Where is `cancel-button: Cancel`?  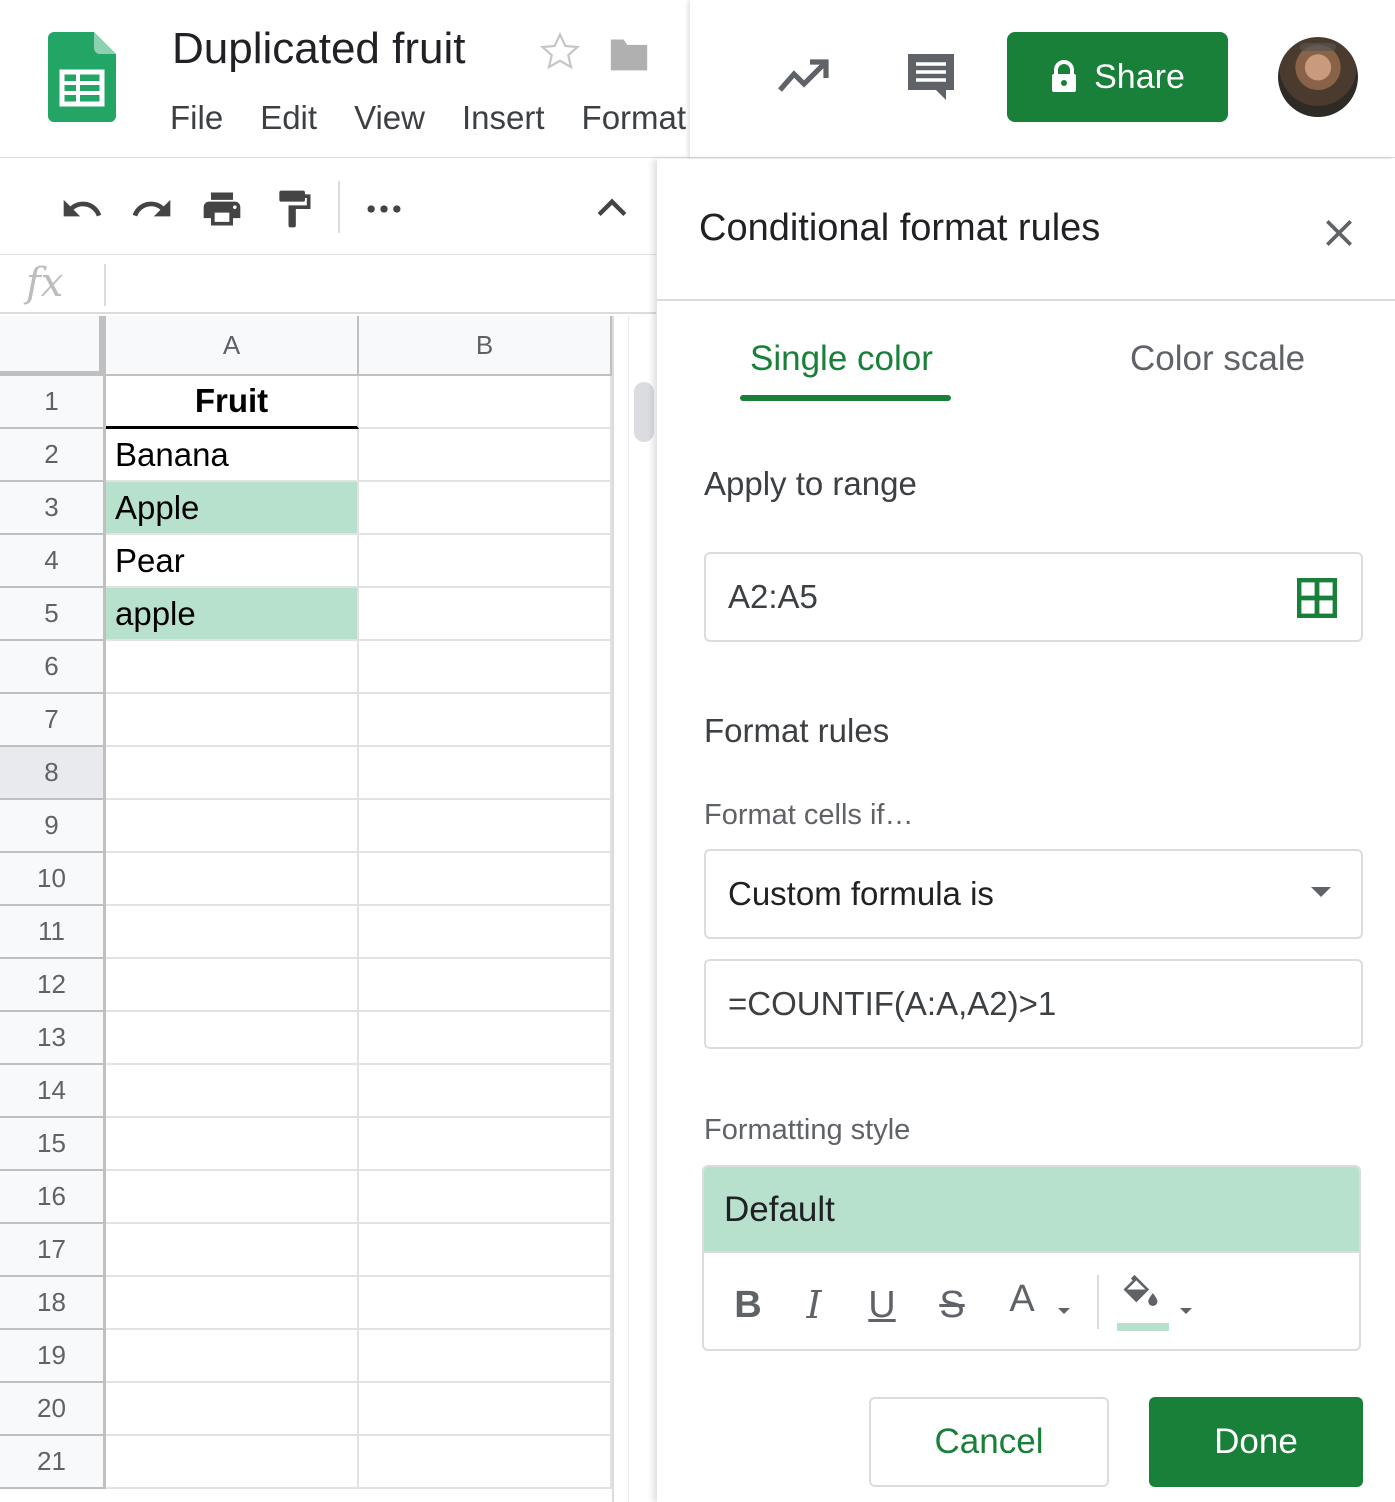 cancel-button: Cancel is located at coordinates (989, 1442).